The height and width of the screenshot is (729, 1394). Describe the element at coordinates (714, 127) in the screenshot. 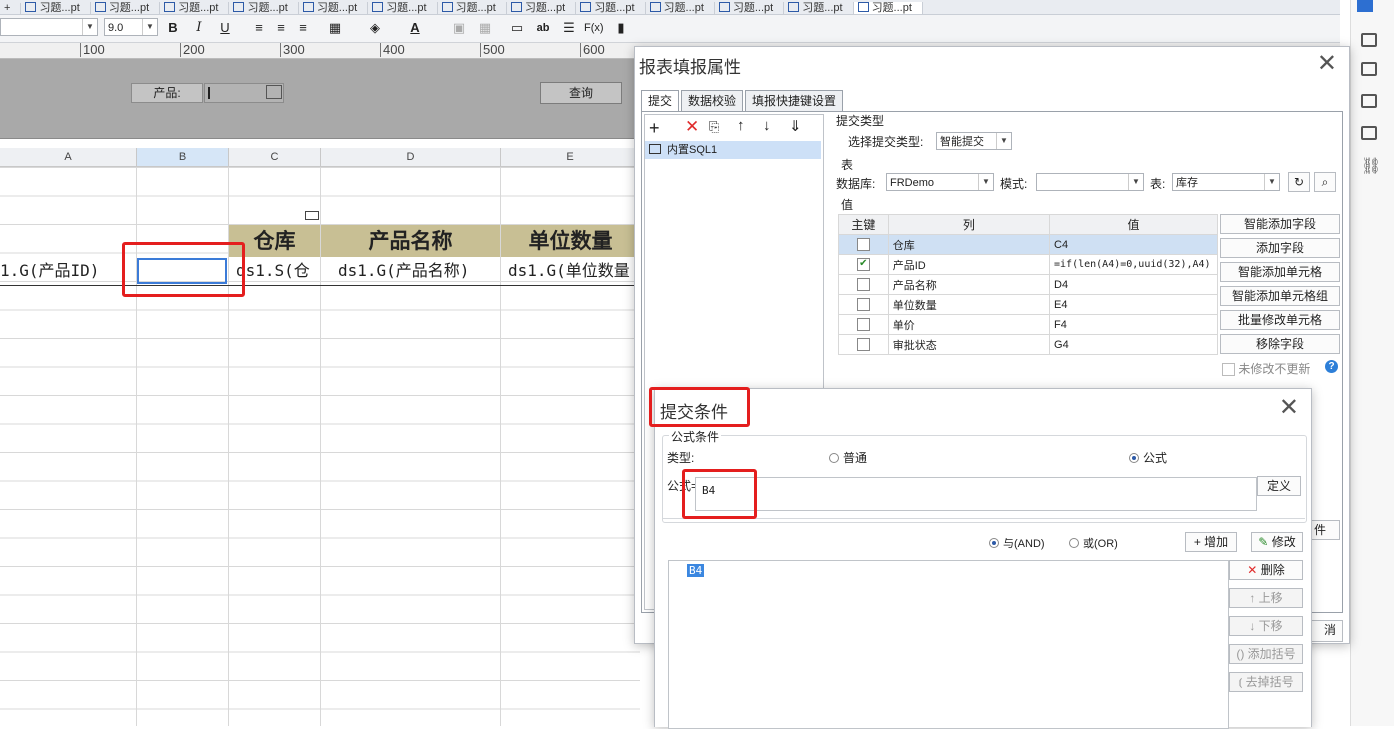

I see `copy-icon: ⎘` at that location.